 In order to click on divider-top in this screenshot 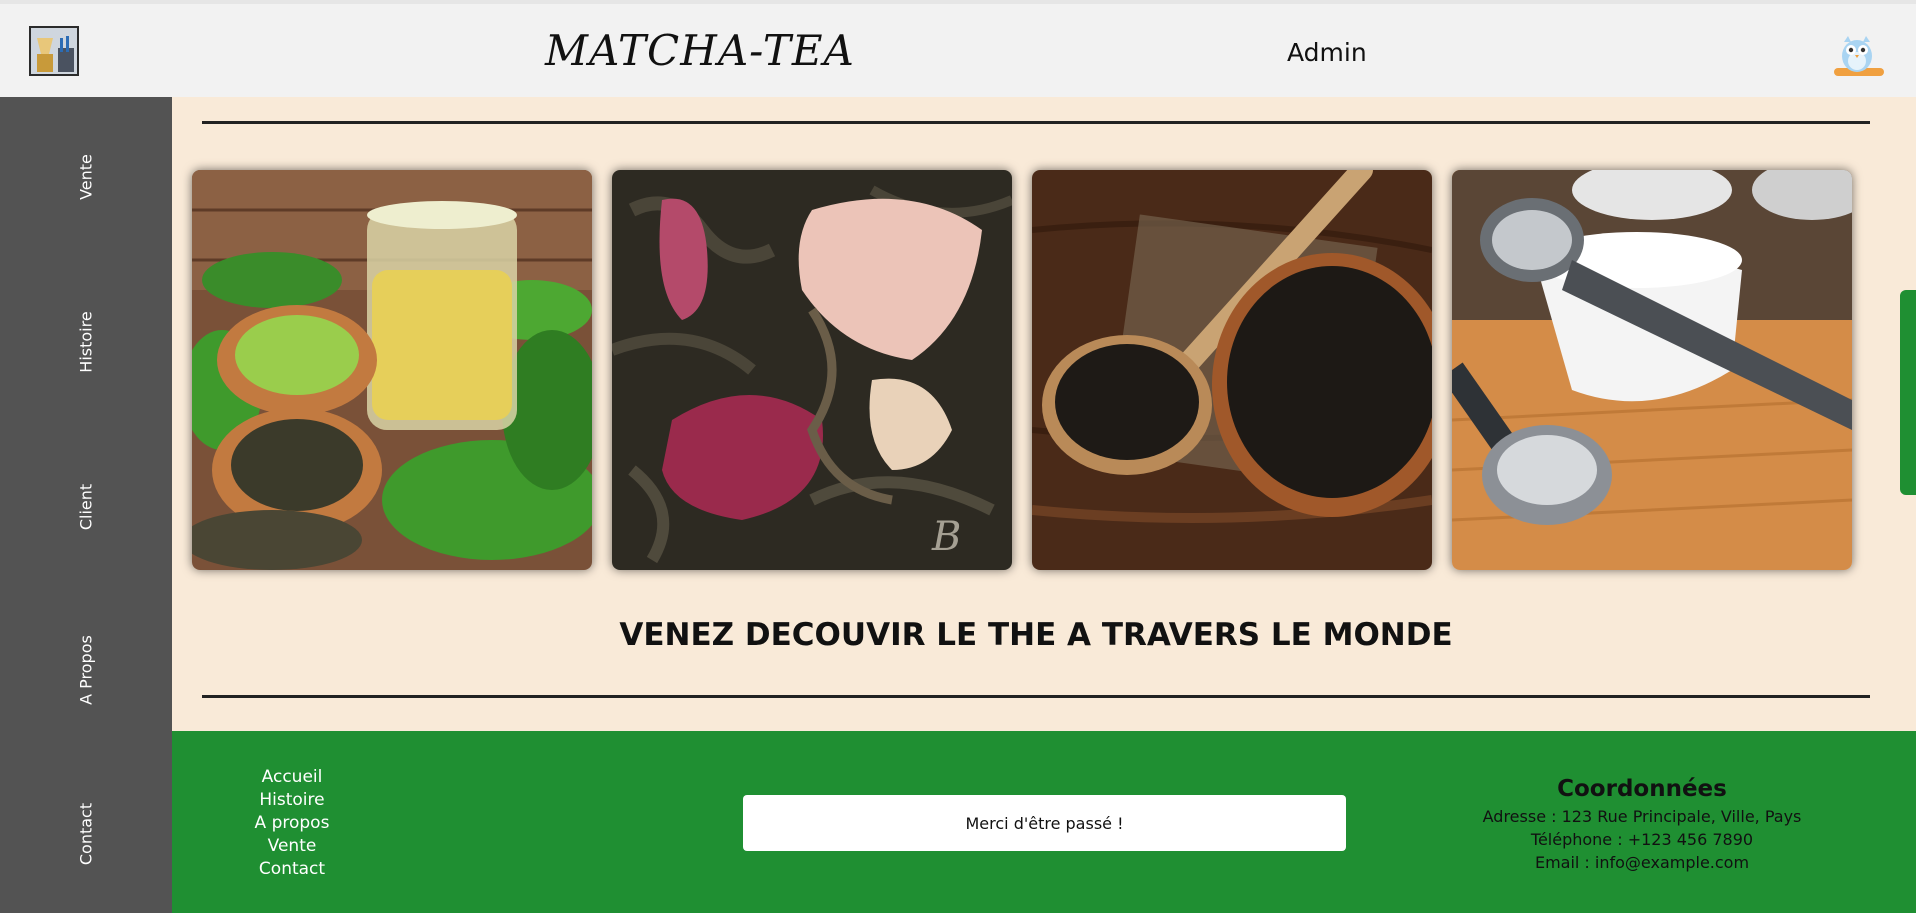, I will do `click(1036, 122)`.